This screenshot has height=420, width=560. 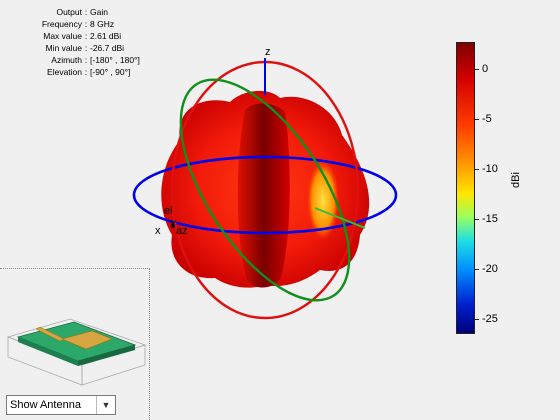 What do you see at coordinates (89, 72) in the screenshot?
I see `info-row-elevation: Elevation: [-90° , 90°]` at bounding box center [89, 72].